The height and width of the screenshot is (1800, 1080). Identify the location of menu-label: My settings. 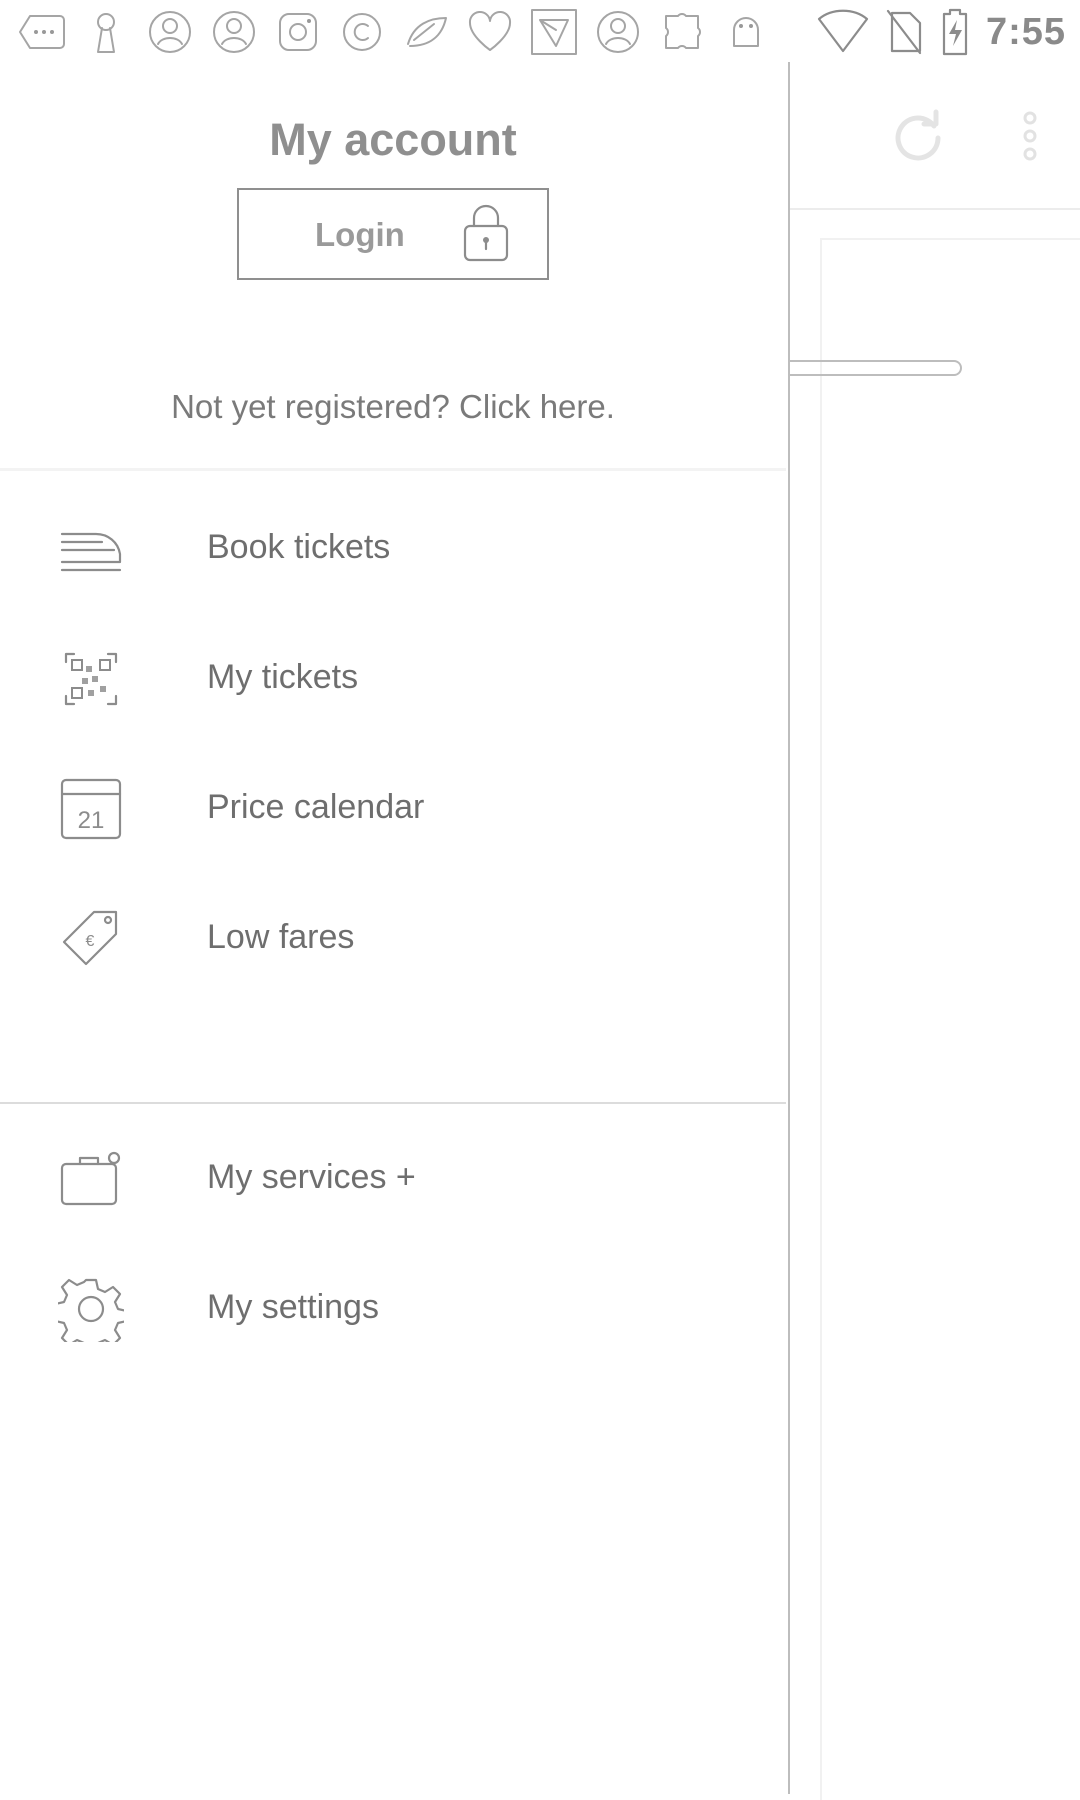
(293, 1307).